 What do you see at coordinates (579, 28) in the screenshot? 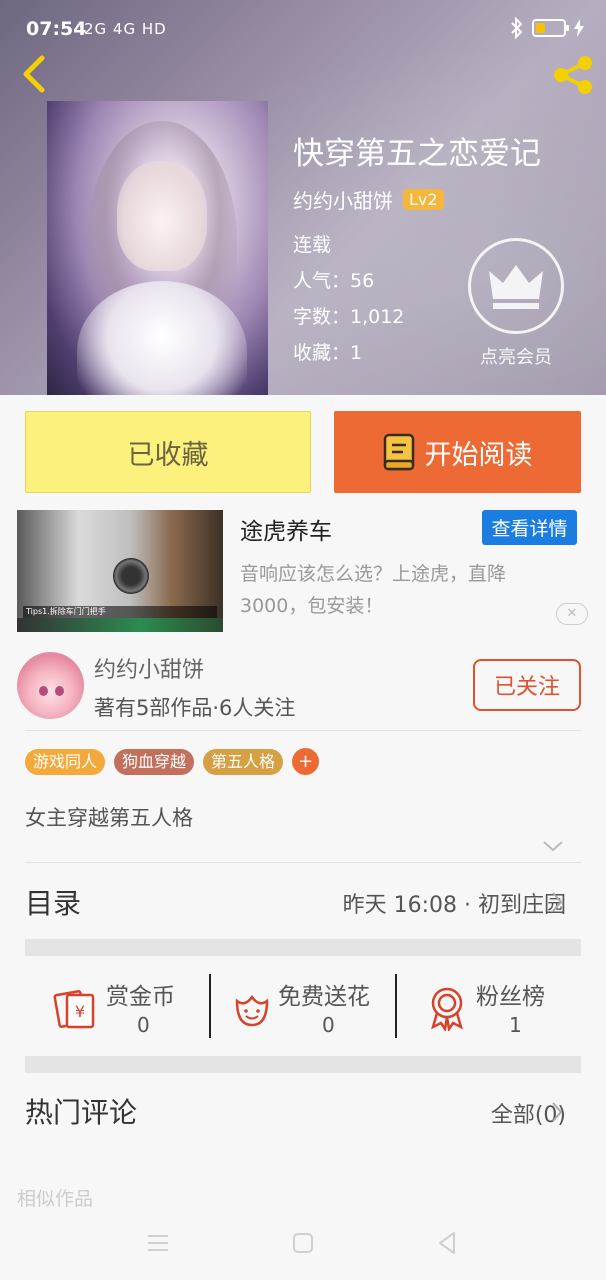
I see `charging-icon` at bounding box center [579, 28].